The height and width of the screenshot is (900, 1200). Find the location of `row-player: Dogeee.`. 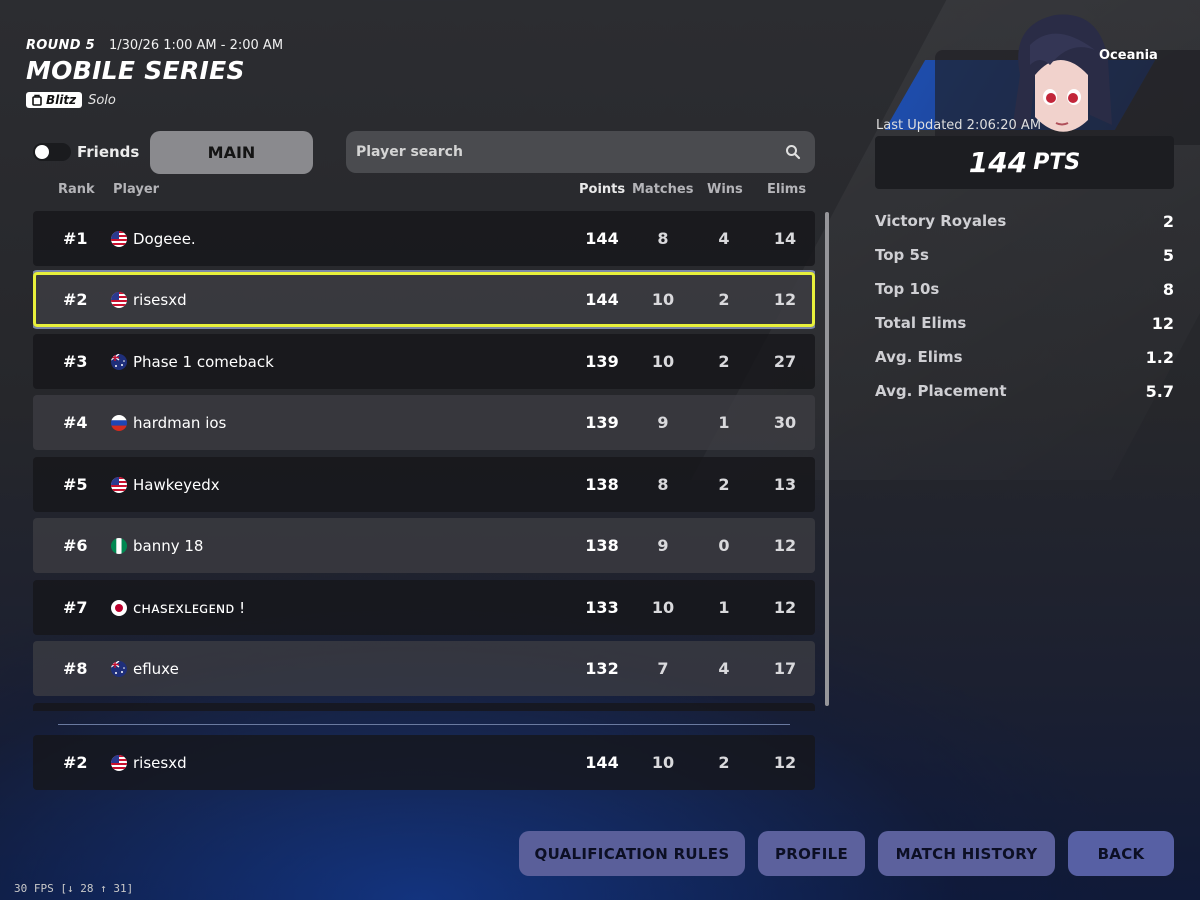

row-player: Dogeee. is located at coordinates (153, 239).